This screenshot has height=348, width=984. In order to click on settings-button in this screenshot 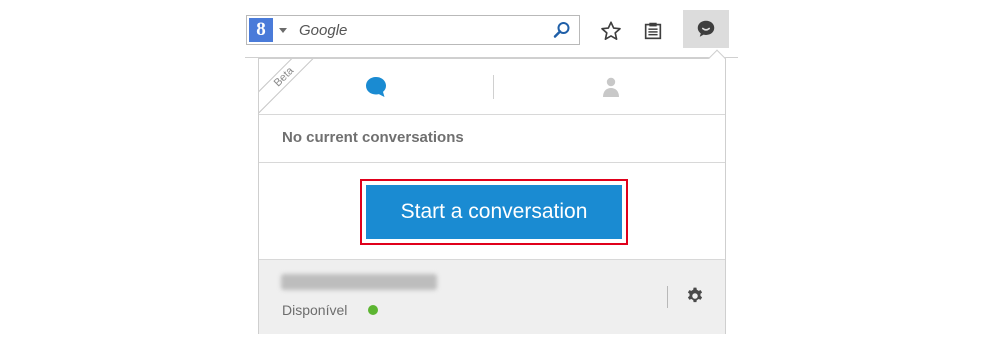, I will do `click(695, 296)`.